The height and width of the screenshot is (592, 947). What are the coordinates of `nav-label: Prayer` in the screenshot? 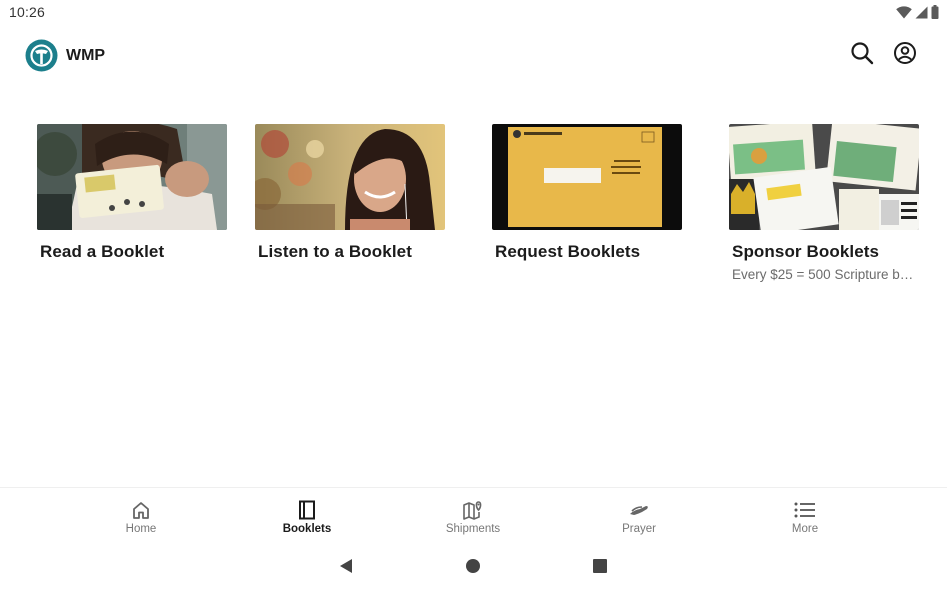 It's located at (639, 529).